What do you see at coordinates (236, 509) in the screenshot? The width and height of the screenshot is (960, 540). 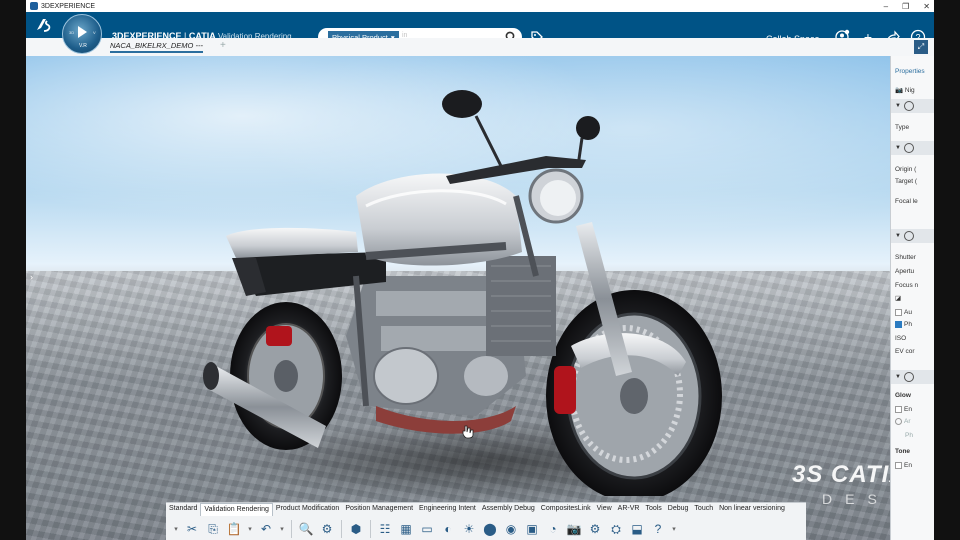 I see `section-tab-validation-rendering: Validation Rendering` at bounding box center [236, 509].